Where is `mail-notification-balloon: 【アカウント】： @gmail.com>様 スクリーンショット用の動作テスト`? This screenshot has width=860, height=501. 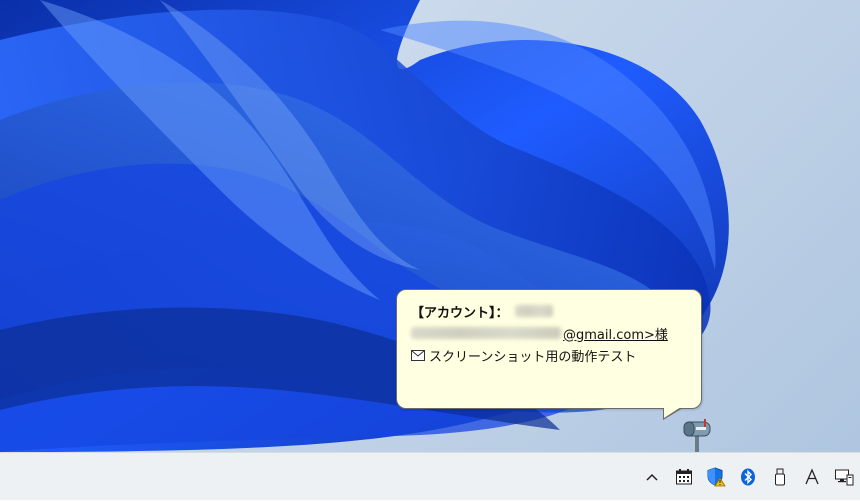 mail-notification-balloon: 【アカウント】： @gmail.com>様 スクリーンショット用の動作テスト is located at coordinates (549, 349).